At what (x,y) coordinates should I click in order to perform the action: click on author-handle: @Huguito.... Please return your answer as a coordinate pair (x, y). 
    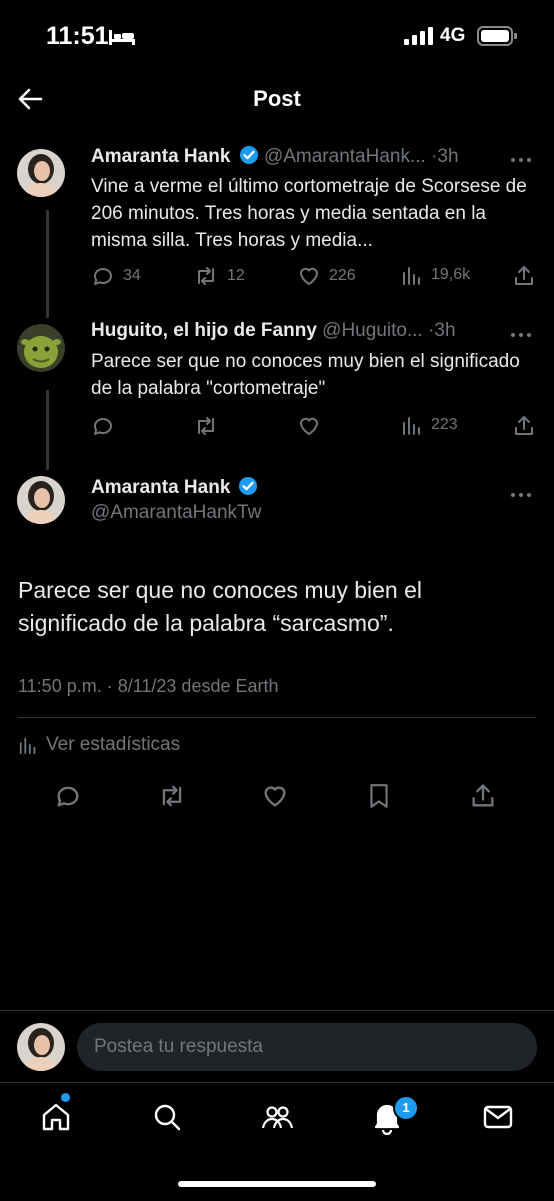
    Looking at the image, I should click on (372, 330).